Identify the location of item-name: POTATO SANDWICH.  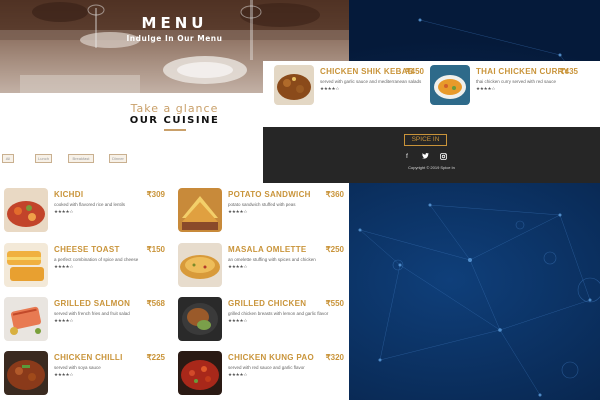
(269, 194).